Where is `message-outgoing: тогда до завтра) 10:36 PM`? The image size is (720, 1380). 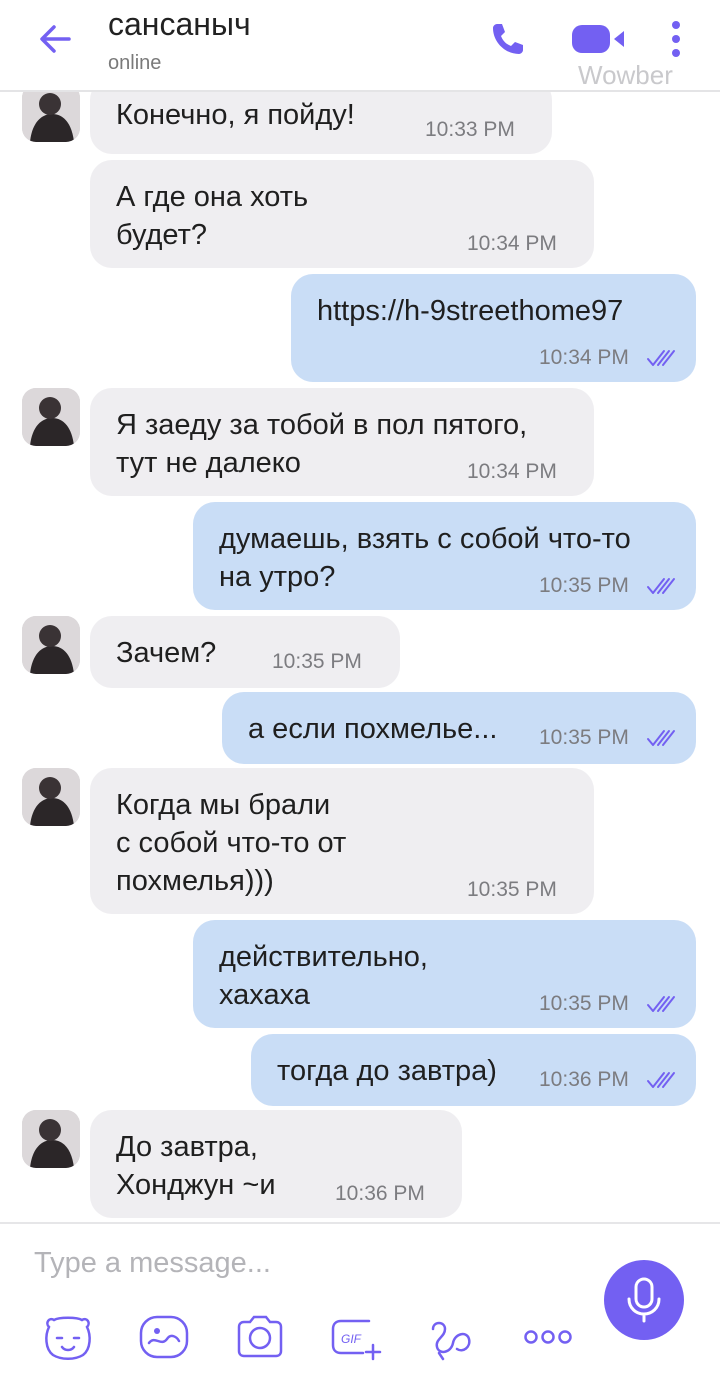 message-outgoing: тогда до завтра) 10:36 PM is located at coordinates (360, 1071).